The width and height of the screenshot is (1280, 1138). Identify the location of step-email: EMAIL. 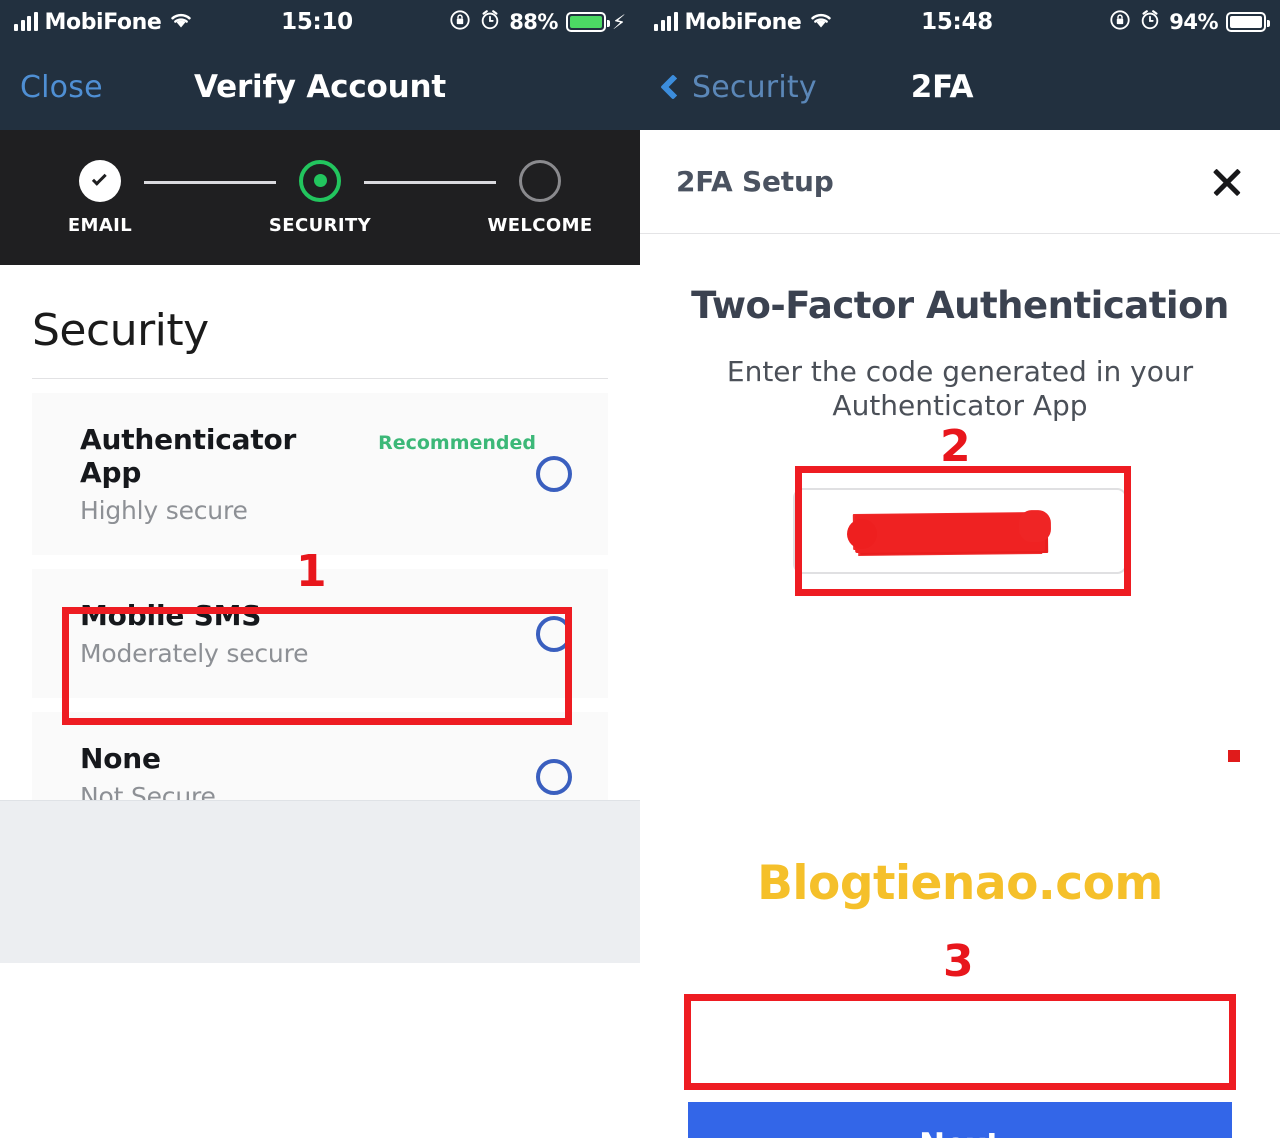
(100, 197).